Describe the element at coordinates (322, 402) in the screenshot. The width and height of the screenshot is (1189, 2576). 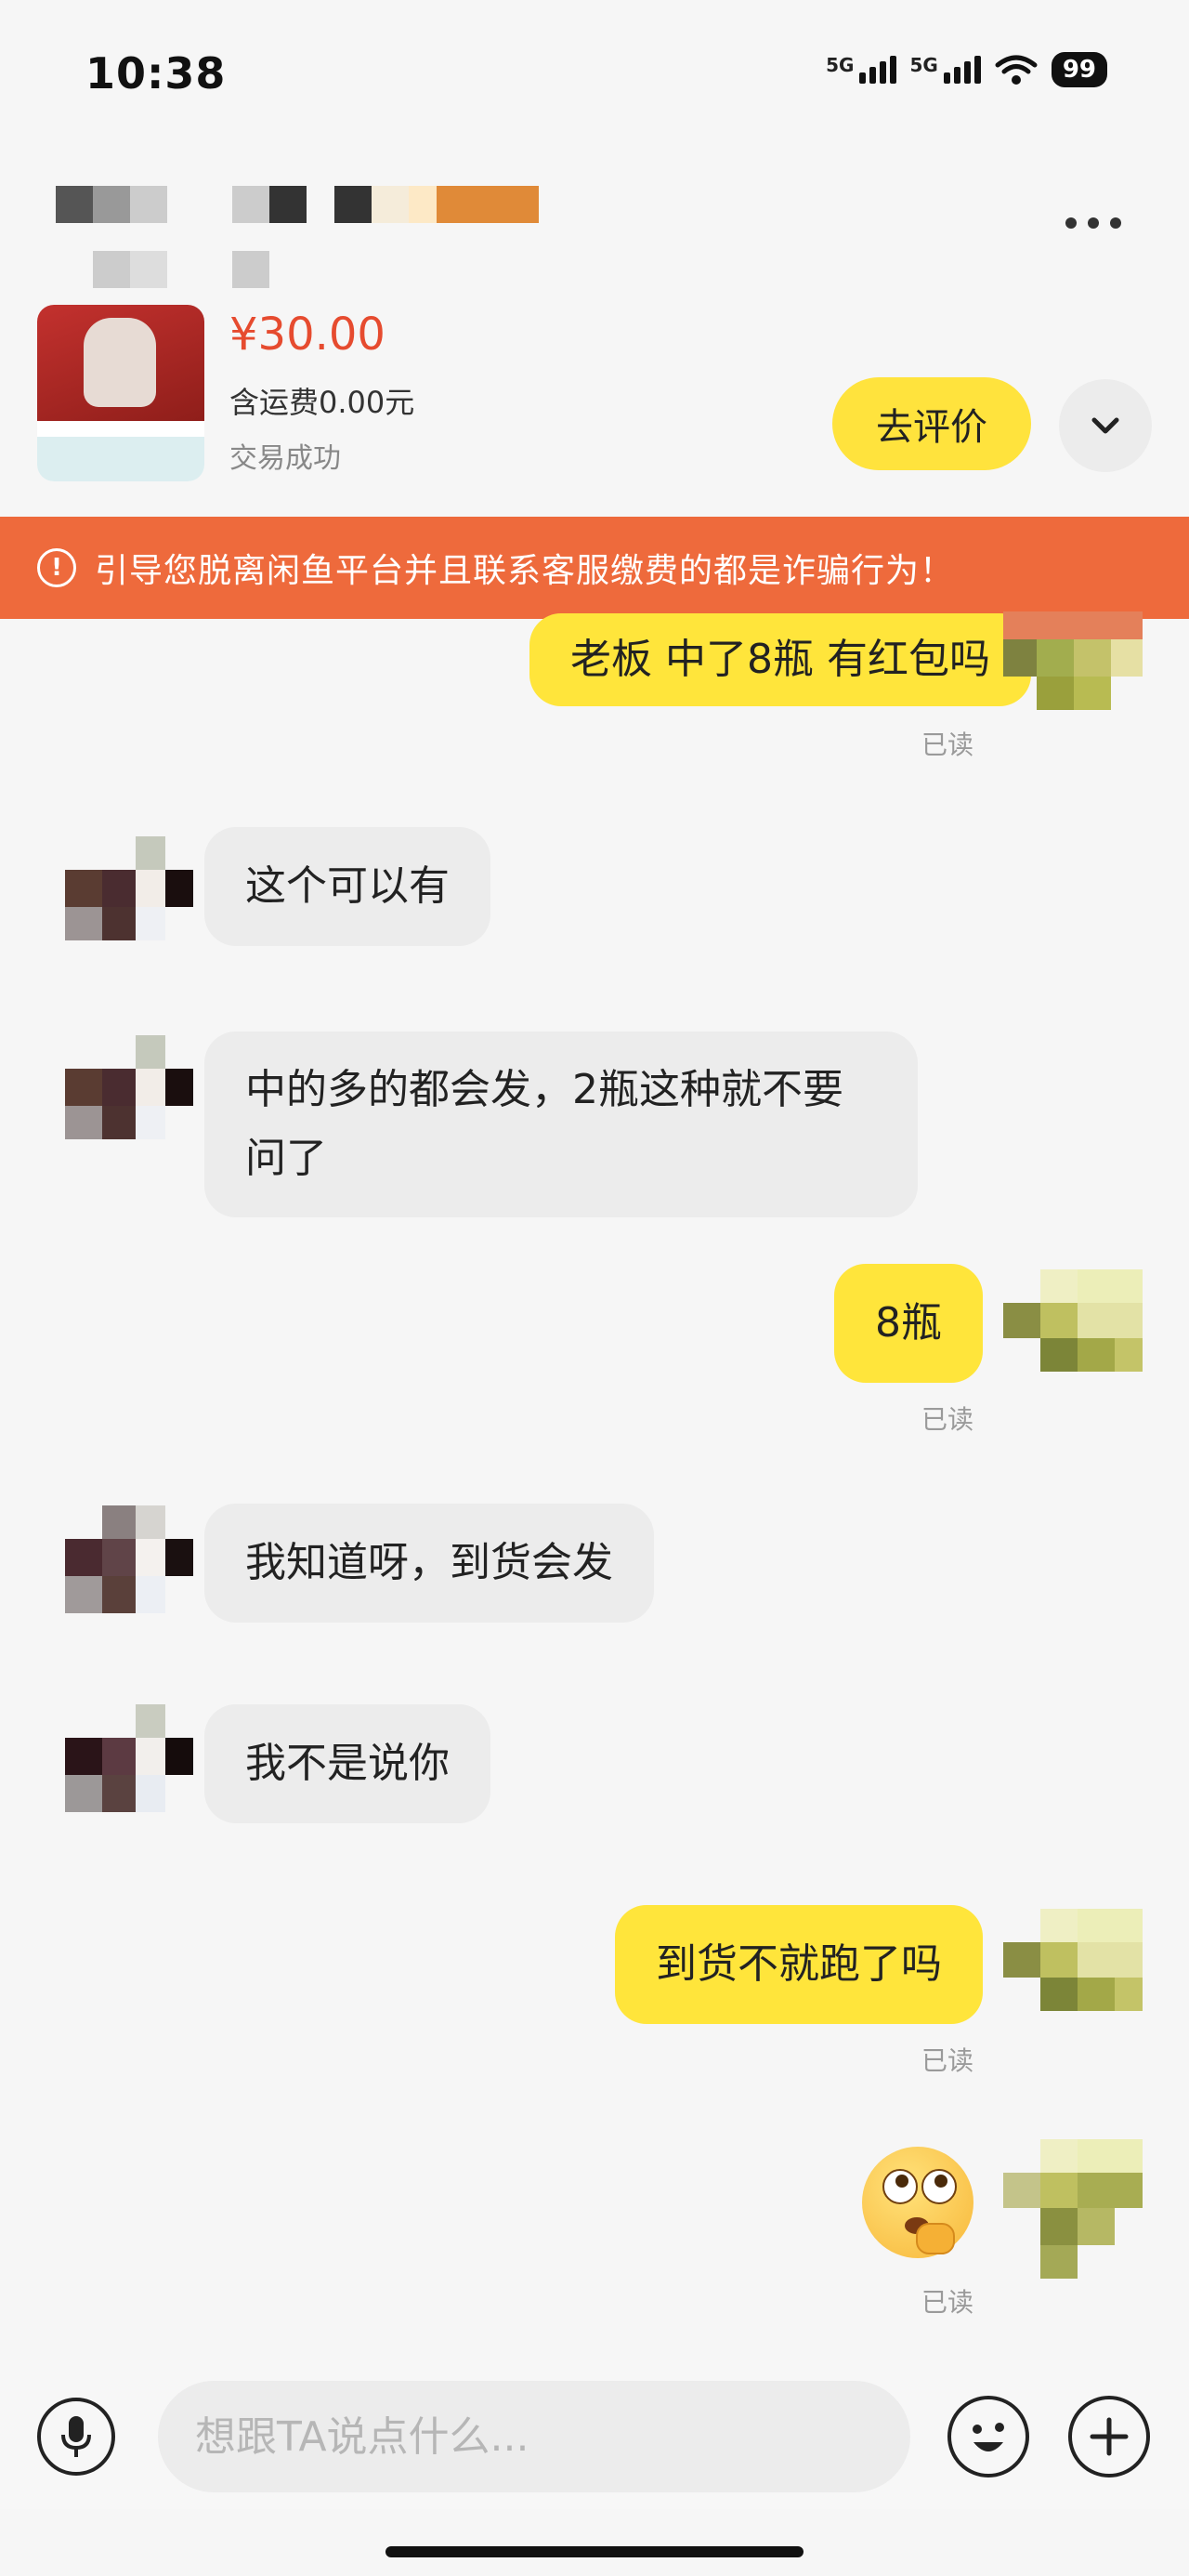
I see `shipping-fee: 含运费0.00元` at that location.